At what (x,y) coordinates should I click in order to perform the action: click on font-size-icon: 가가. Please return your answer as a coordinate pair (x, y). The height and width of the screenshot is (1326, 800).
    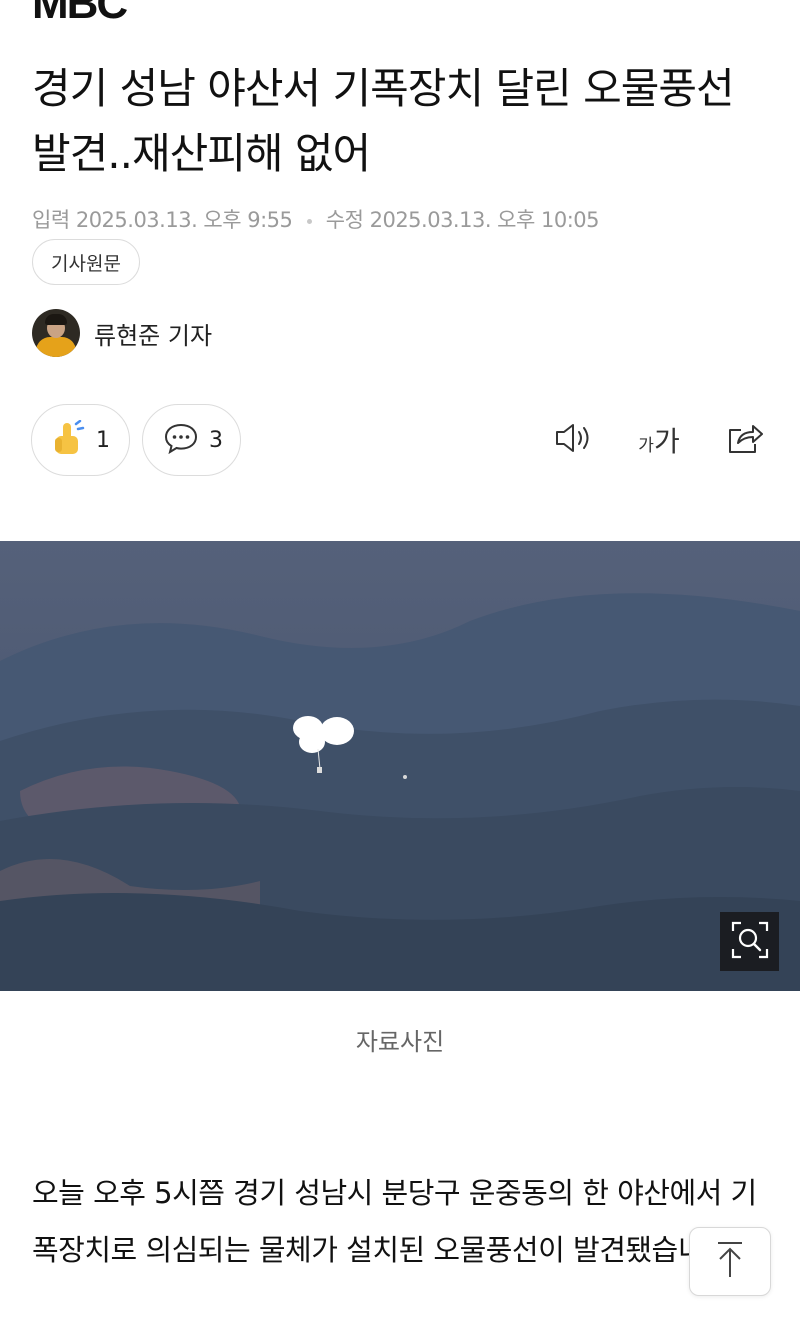
    Looking at the image, I should click on (658, 440).